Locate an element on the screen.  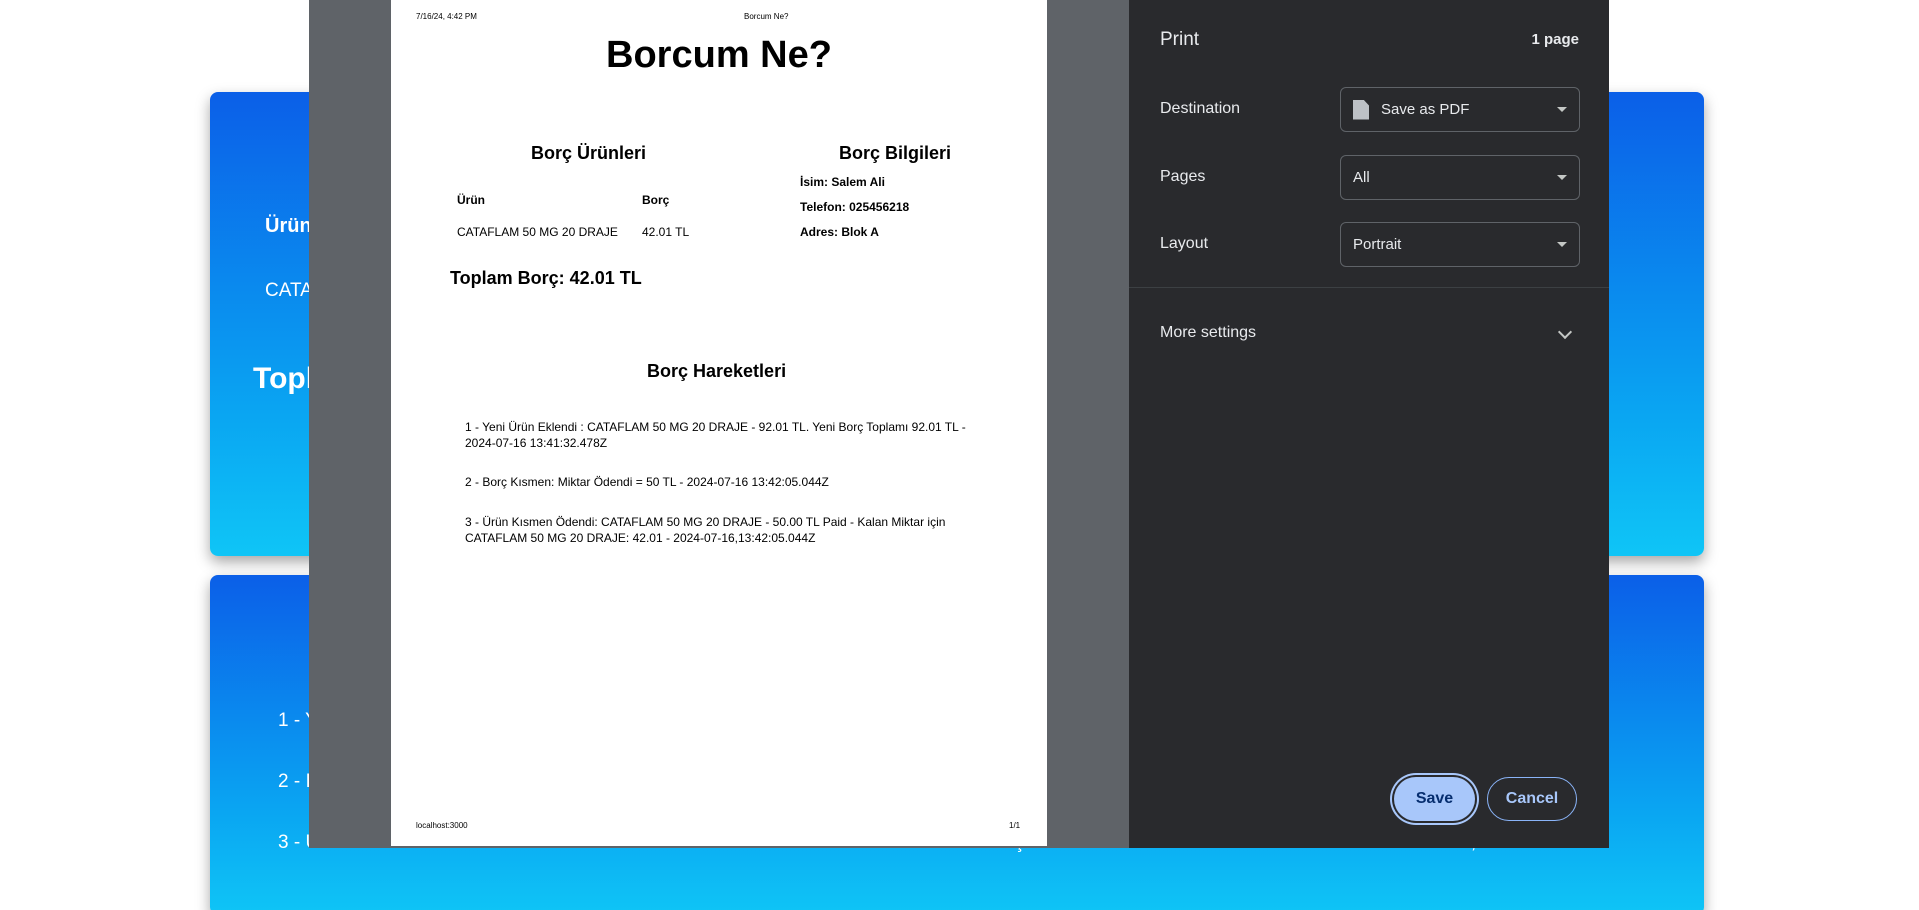
products-section-title: Borç Ürünleri is located at coordinates (589, 153).